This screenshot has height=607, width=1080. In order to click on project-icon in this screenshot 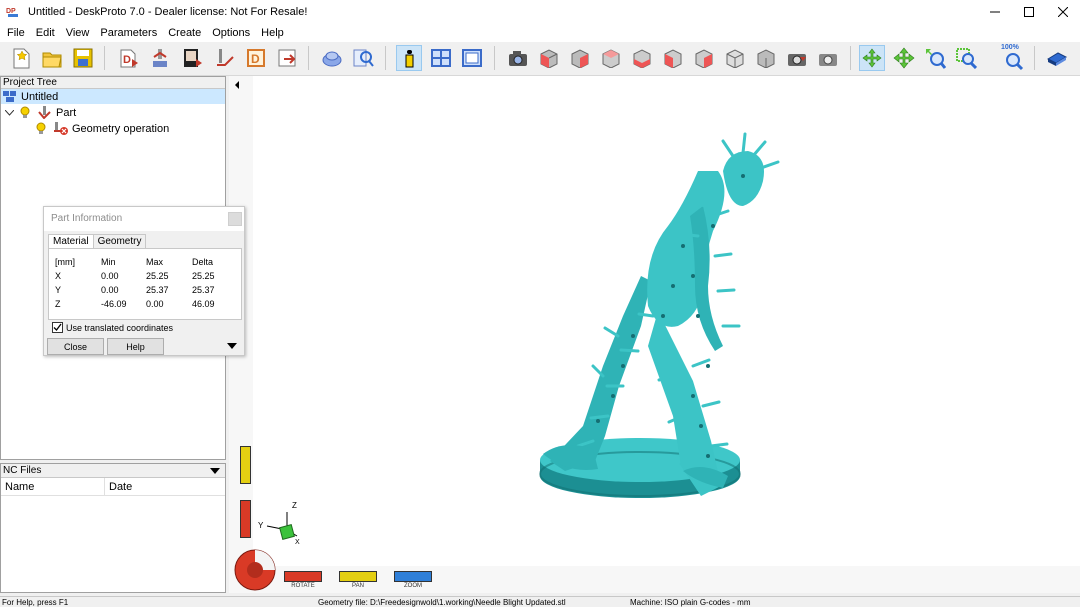, I will do `click(193, 58)`.